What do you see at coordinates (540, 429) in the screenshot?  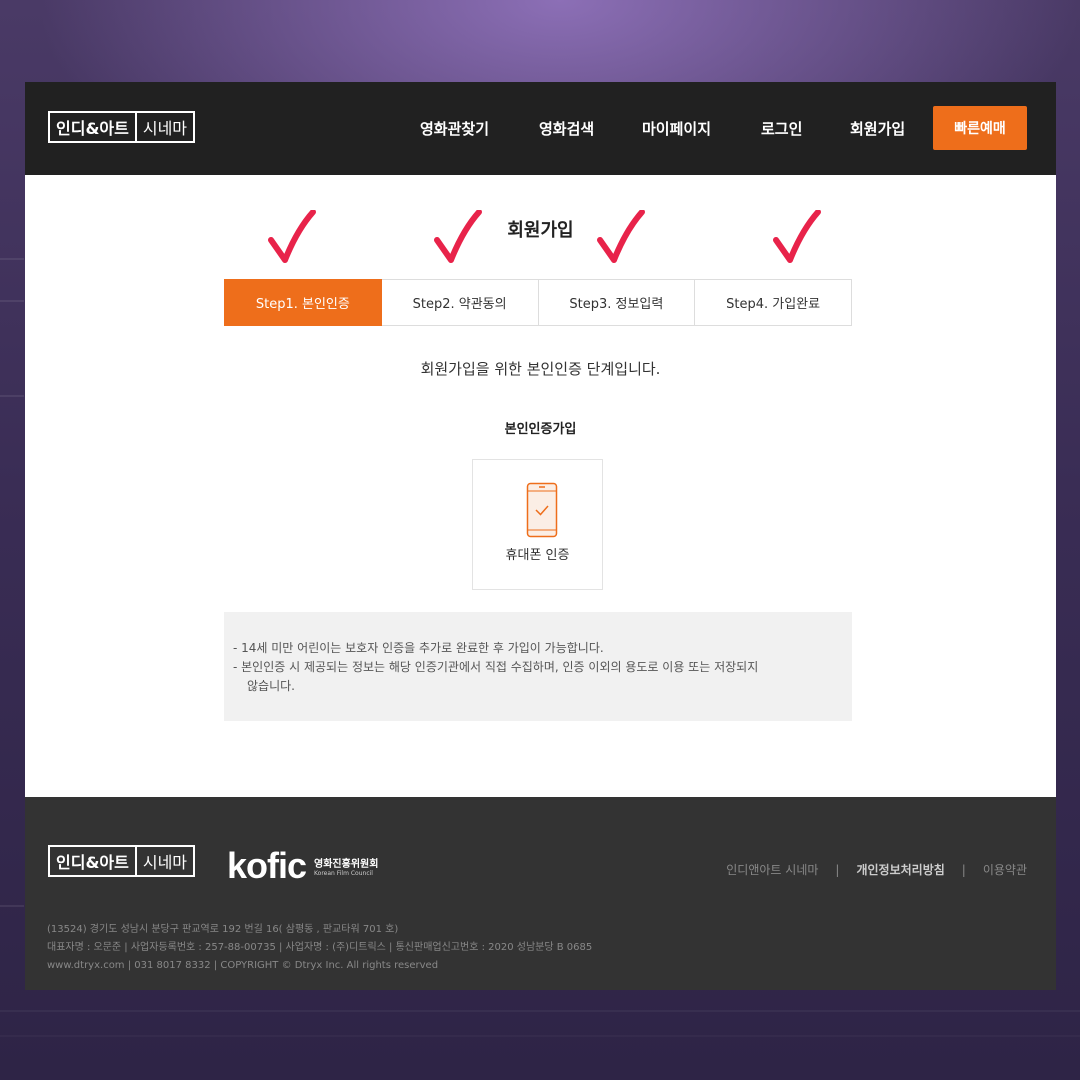 I see `verification-subtitle: 본인인증가입` at bounding box center [540, 429].